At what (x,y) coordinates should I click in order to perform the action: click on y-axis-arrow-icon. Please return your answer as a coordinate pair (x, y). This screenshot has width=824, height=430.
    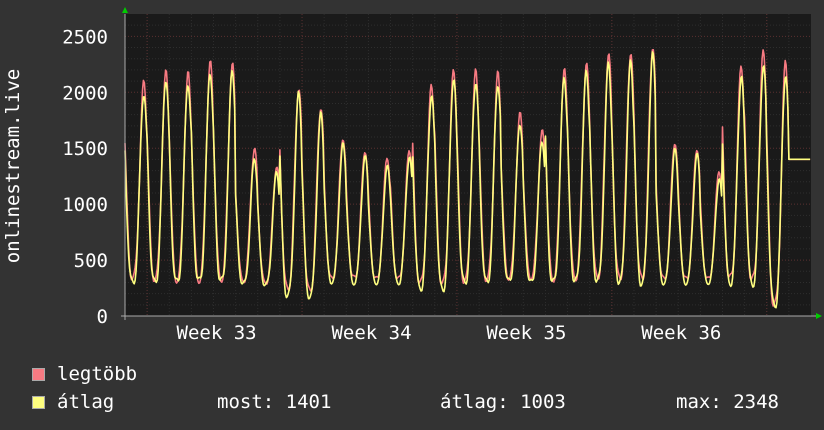
    Looking at the image, I should click on (125, 10).